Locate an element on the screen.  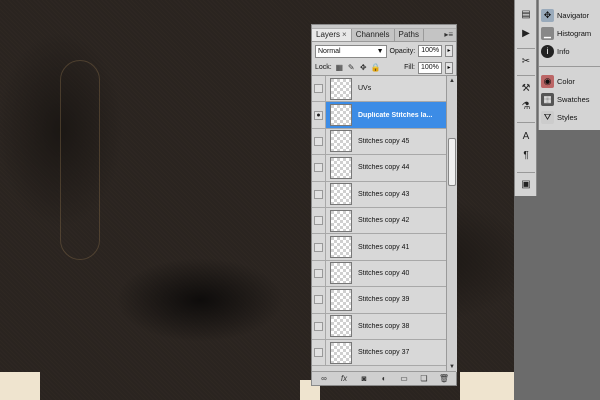
blend-row: Normal ▼ Opacity: 100% ▸ is located at coordinates (384, 51).